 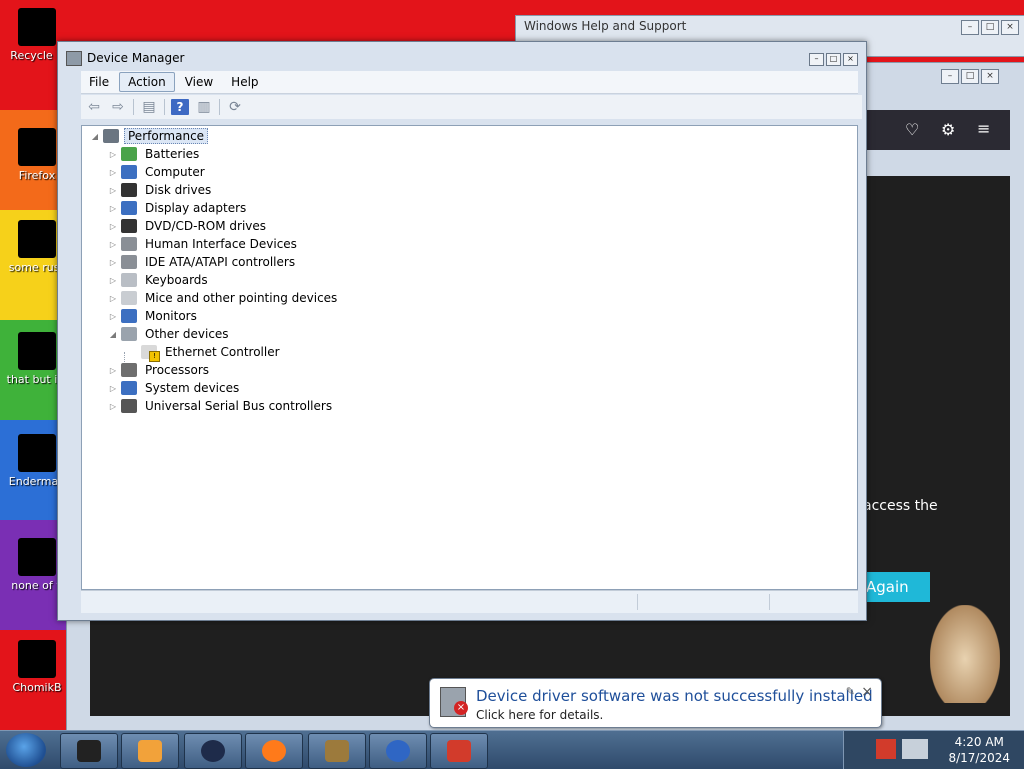 What do you see at coordinates (149, 136) in the screenshot?
I see `tree-root-performance: ◢ Performance` at bounding box center [149, 136].